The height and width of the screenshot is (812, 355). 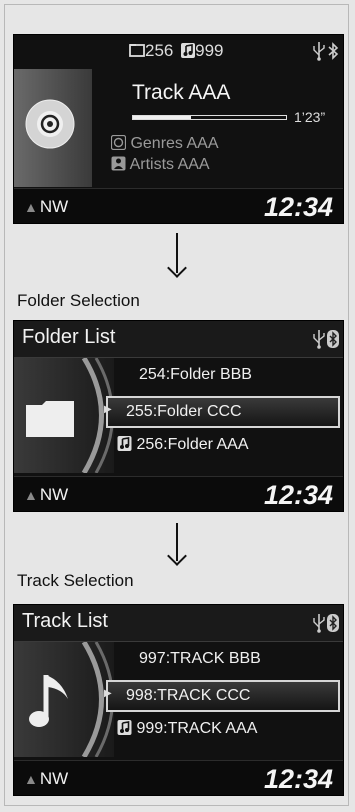 What do you see at coordinates (159, 50) in the screenshot?
I see `folder-count: 256` at bounding box center [159, 50].